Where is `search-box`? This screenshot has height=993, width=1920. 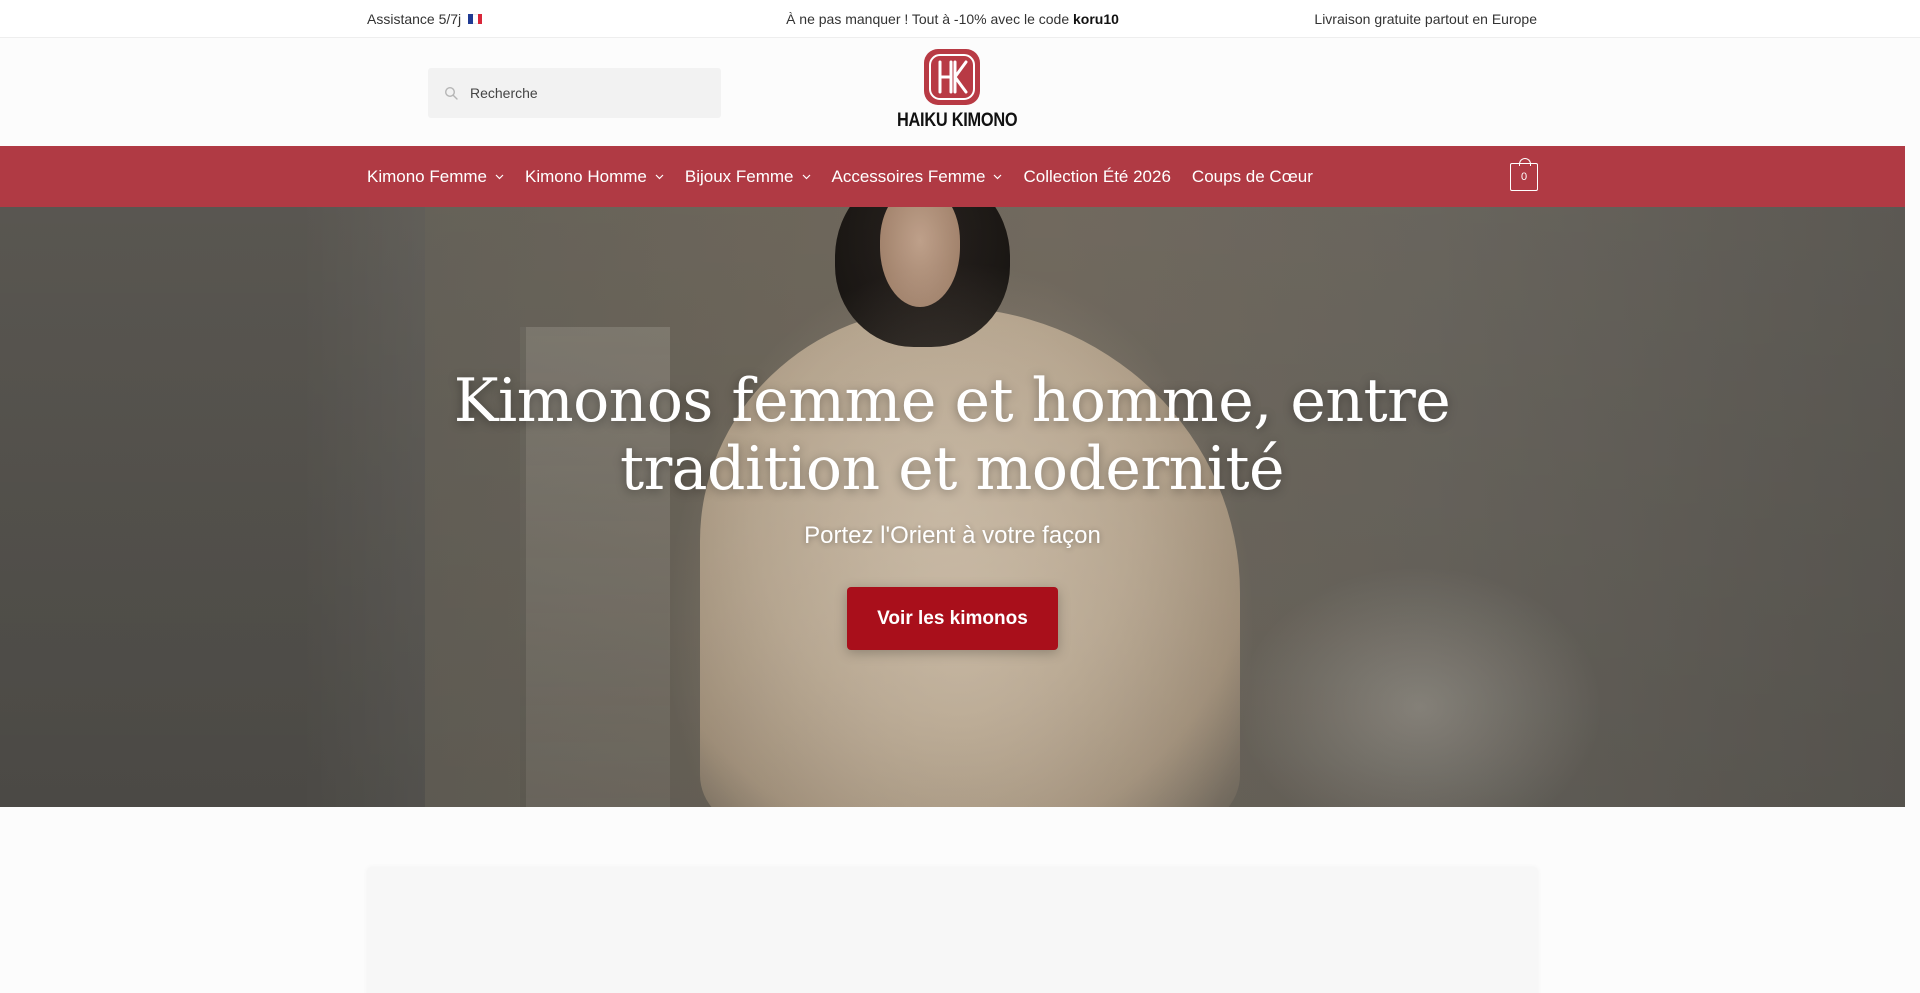
search-box is located at coordinates (574, 93).